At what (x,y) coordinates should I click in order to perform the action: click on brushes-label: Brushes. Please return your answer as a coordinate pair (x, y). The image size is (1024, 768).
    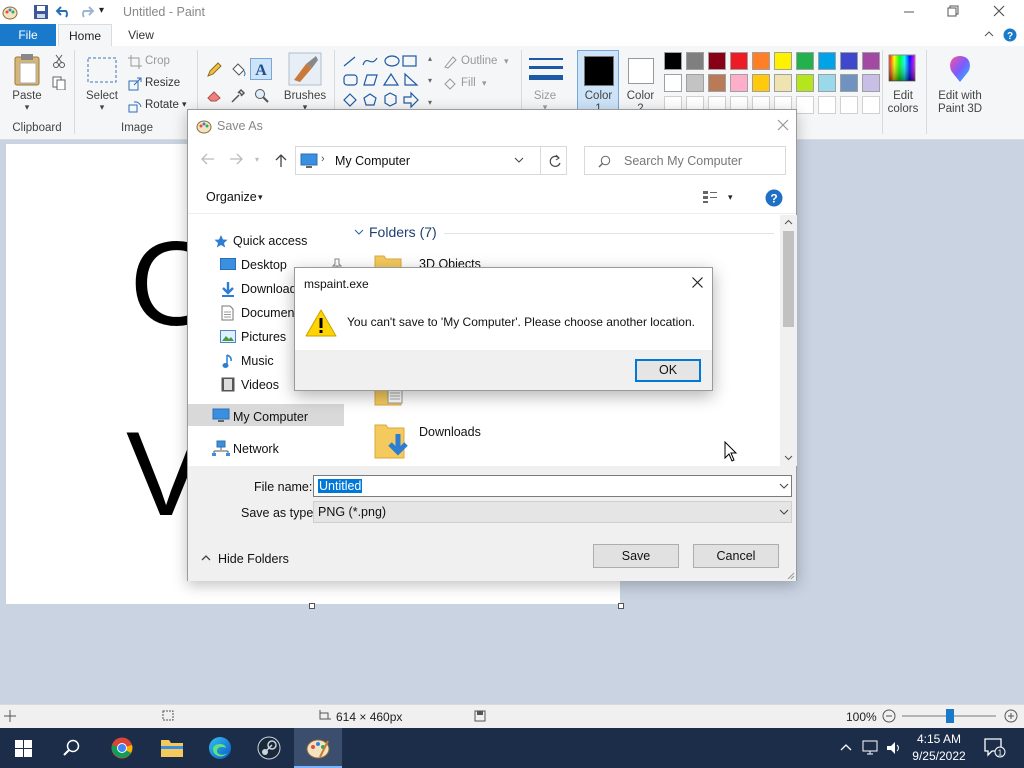
    Looking at the image, I should click on (305, 96).